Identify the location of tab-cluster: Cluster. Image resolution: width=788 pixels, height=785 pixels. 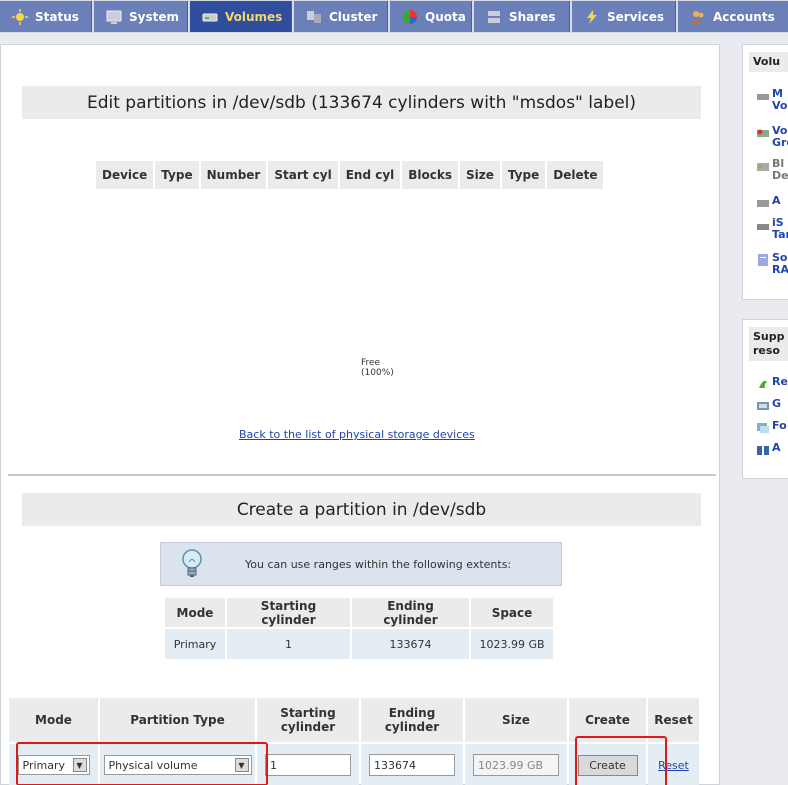
(341, 16).